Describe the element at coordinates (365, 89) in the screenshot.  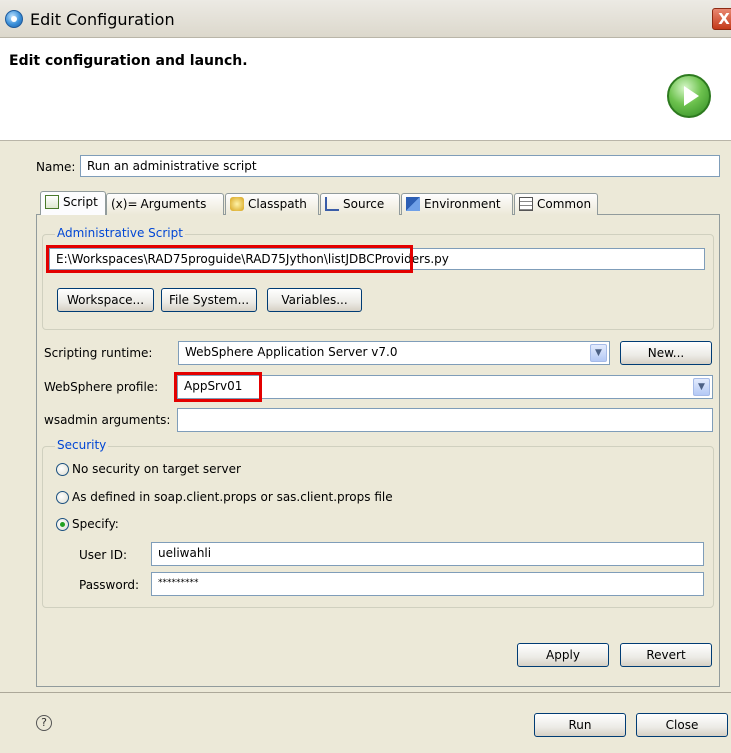
I see `dialog-header: Edit configuration and launch.` at that location.